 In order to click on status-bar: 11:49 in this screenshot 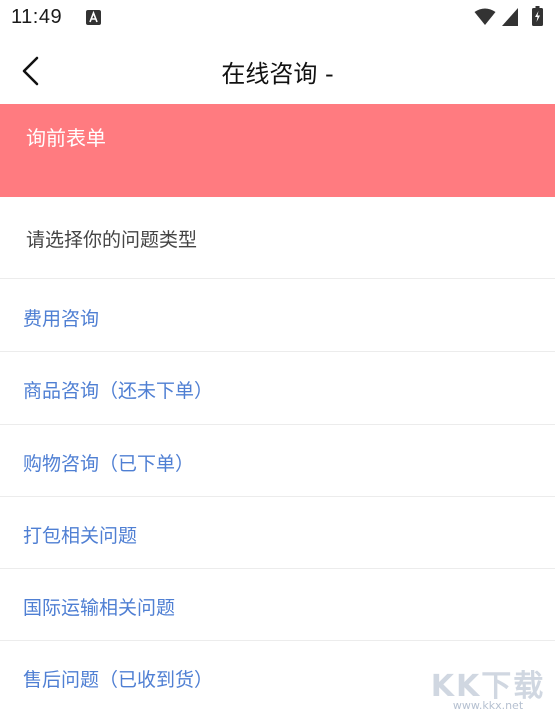, I will do `click(277, 19)`.